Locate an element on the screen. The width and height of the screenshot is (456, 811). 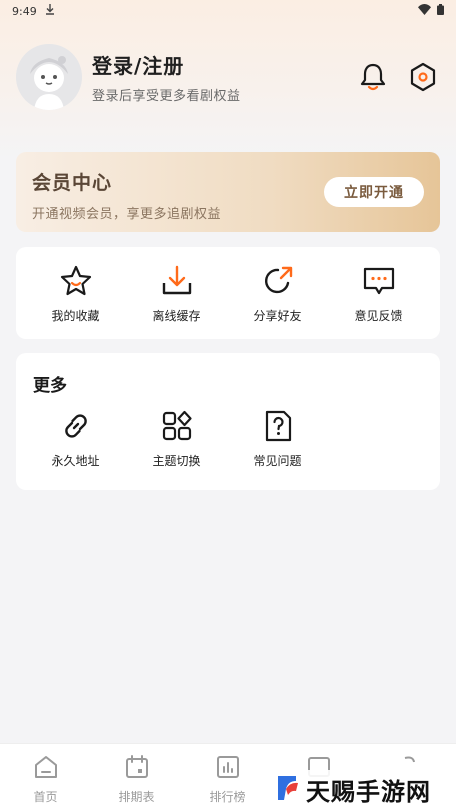
login-subtitle: 登录后享受更多看剧权益 is located at coordinates (166, 96).